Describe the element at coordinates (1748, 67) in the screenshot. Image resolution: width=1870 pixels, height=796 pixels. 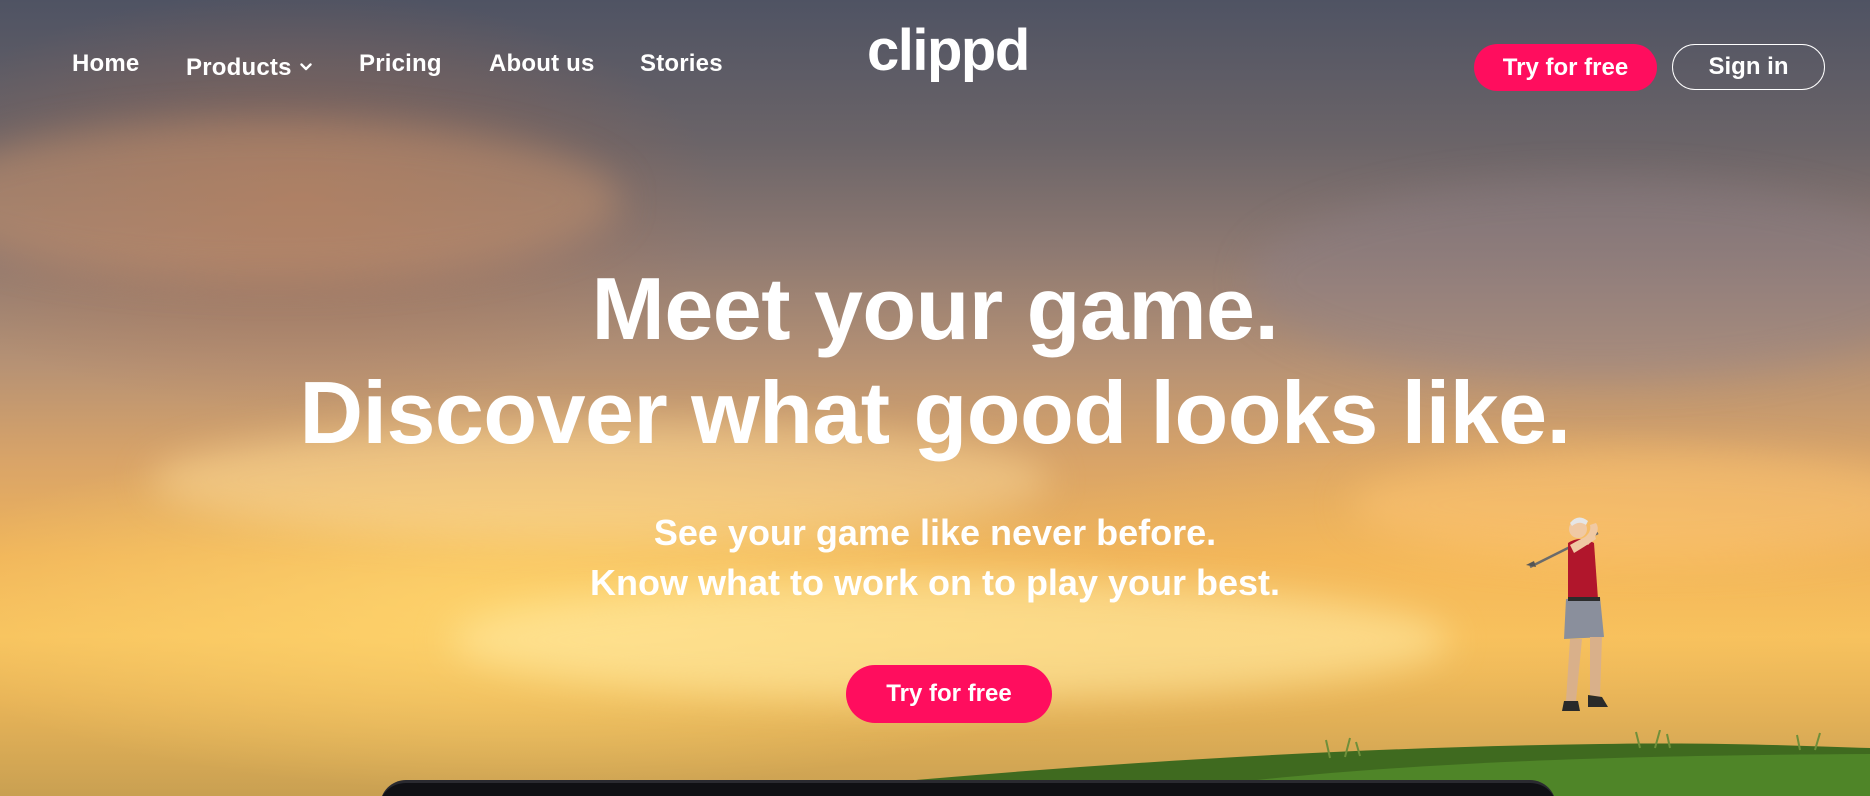
I see `sign-in-button: Sign in` at that location.